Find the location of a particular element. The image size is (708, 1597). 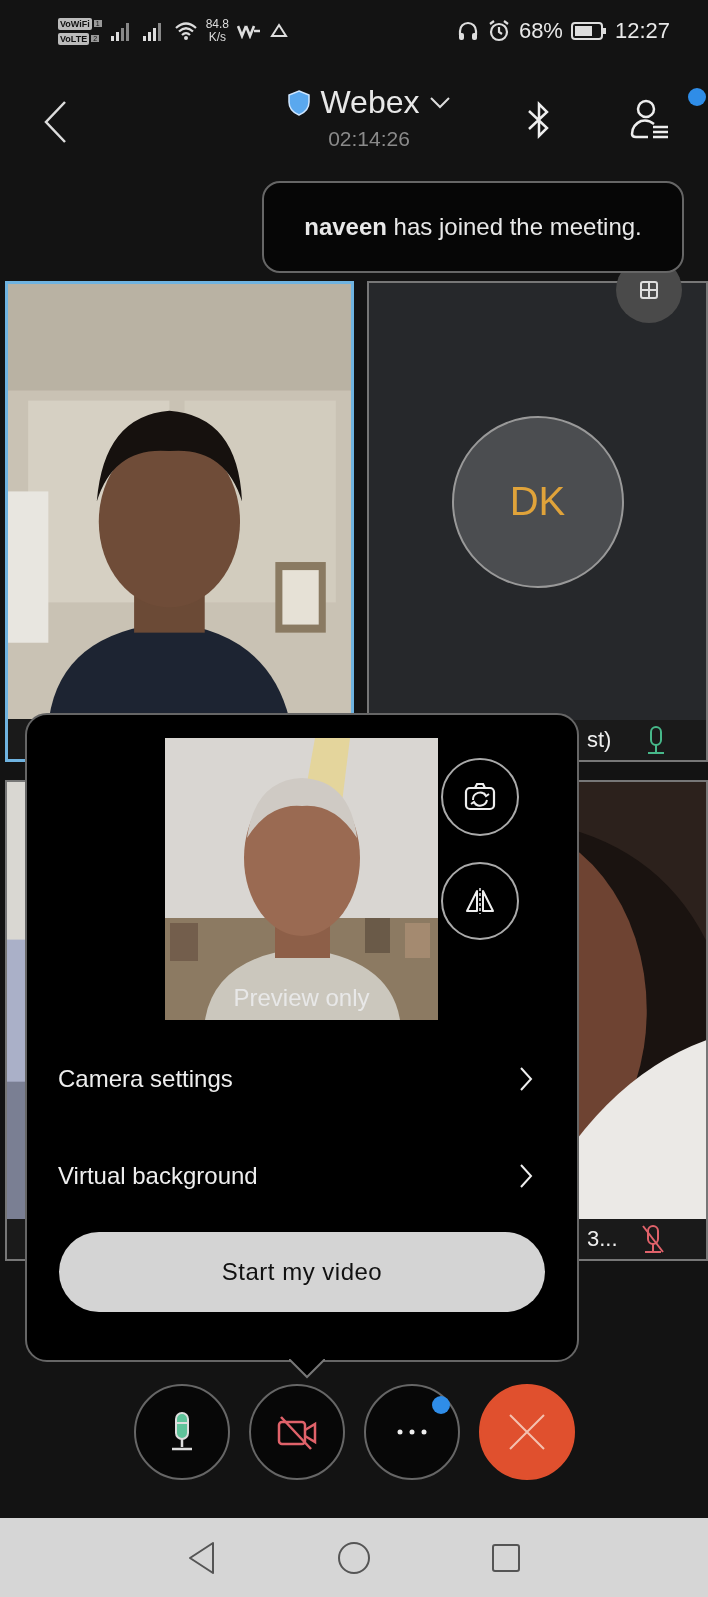

vowifi-label: VoWiFi is located at coordinates (75, 23).